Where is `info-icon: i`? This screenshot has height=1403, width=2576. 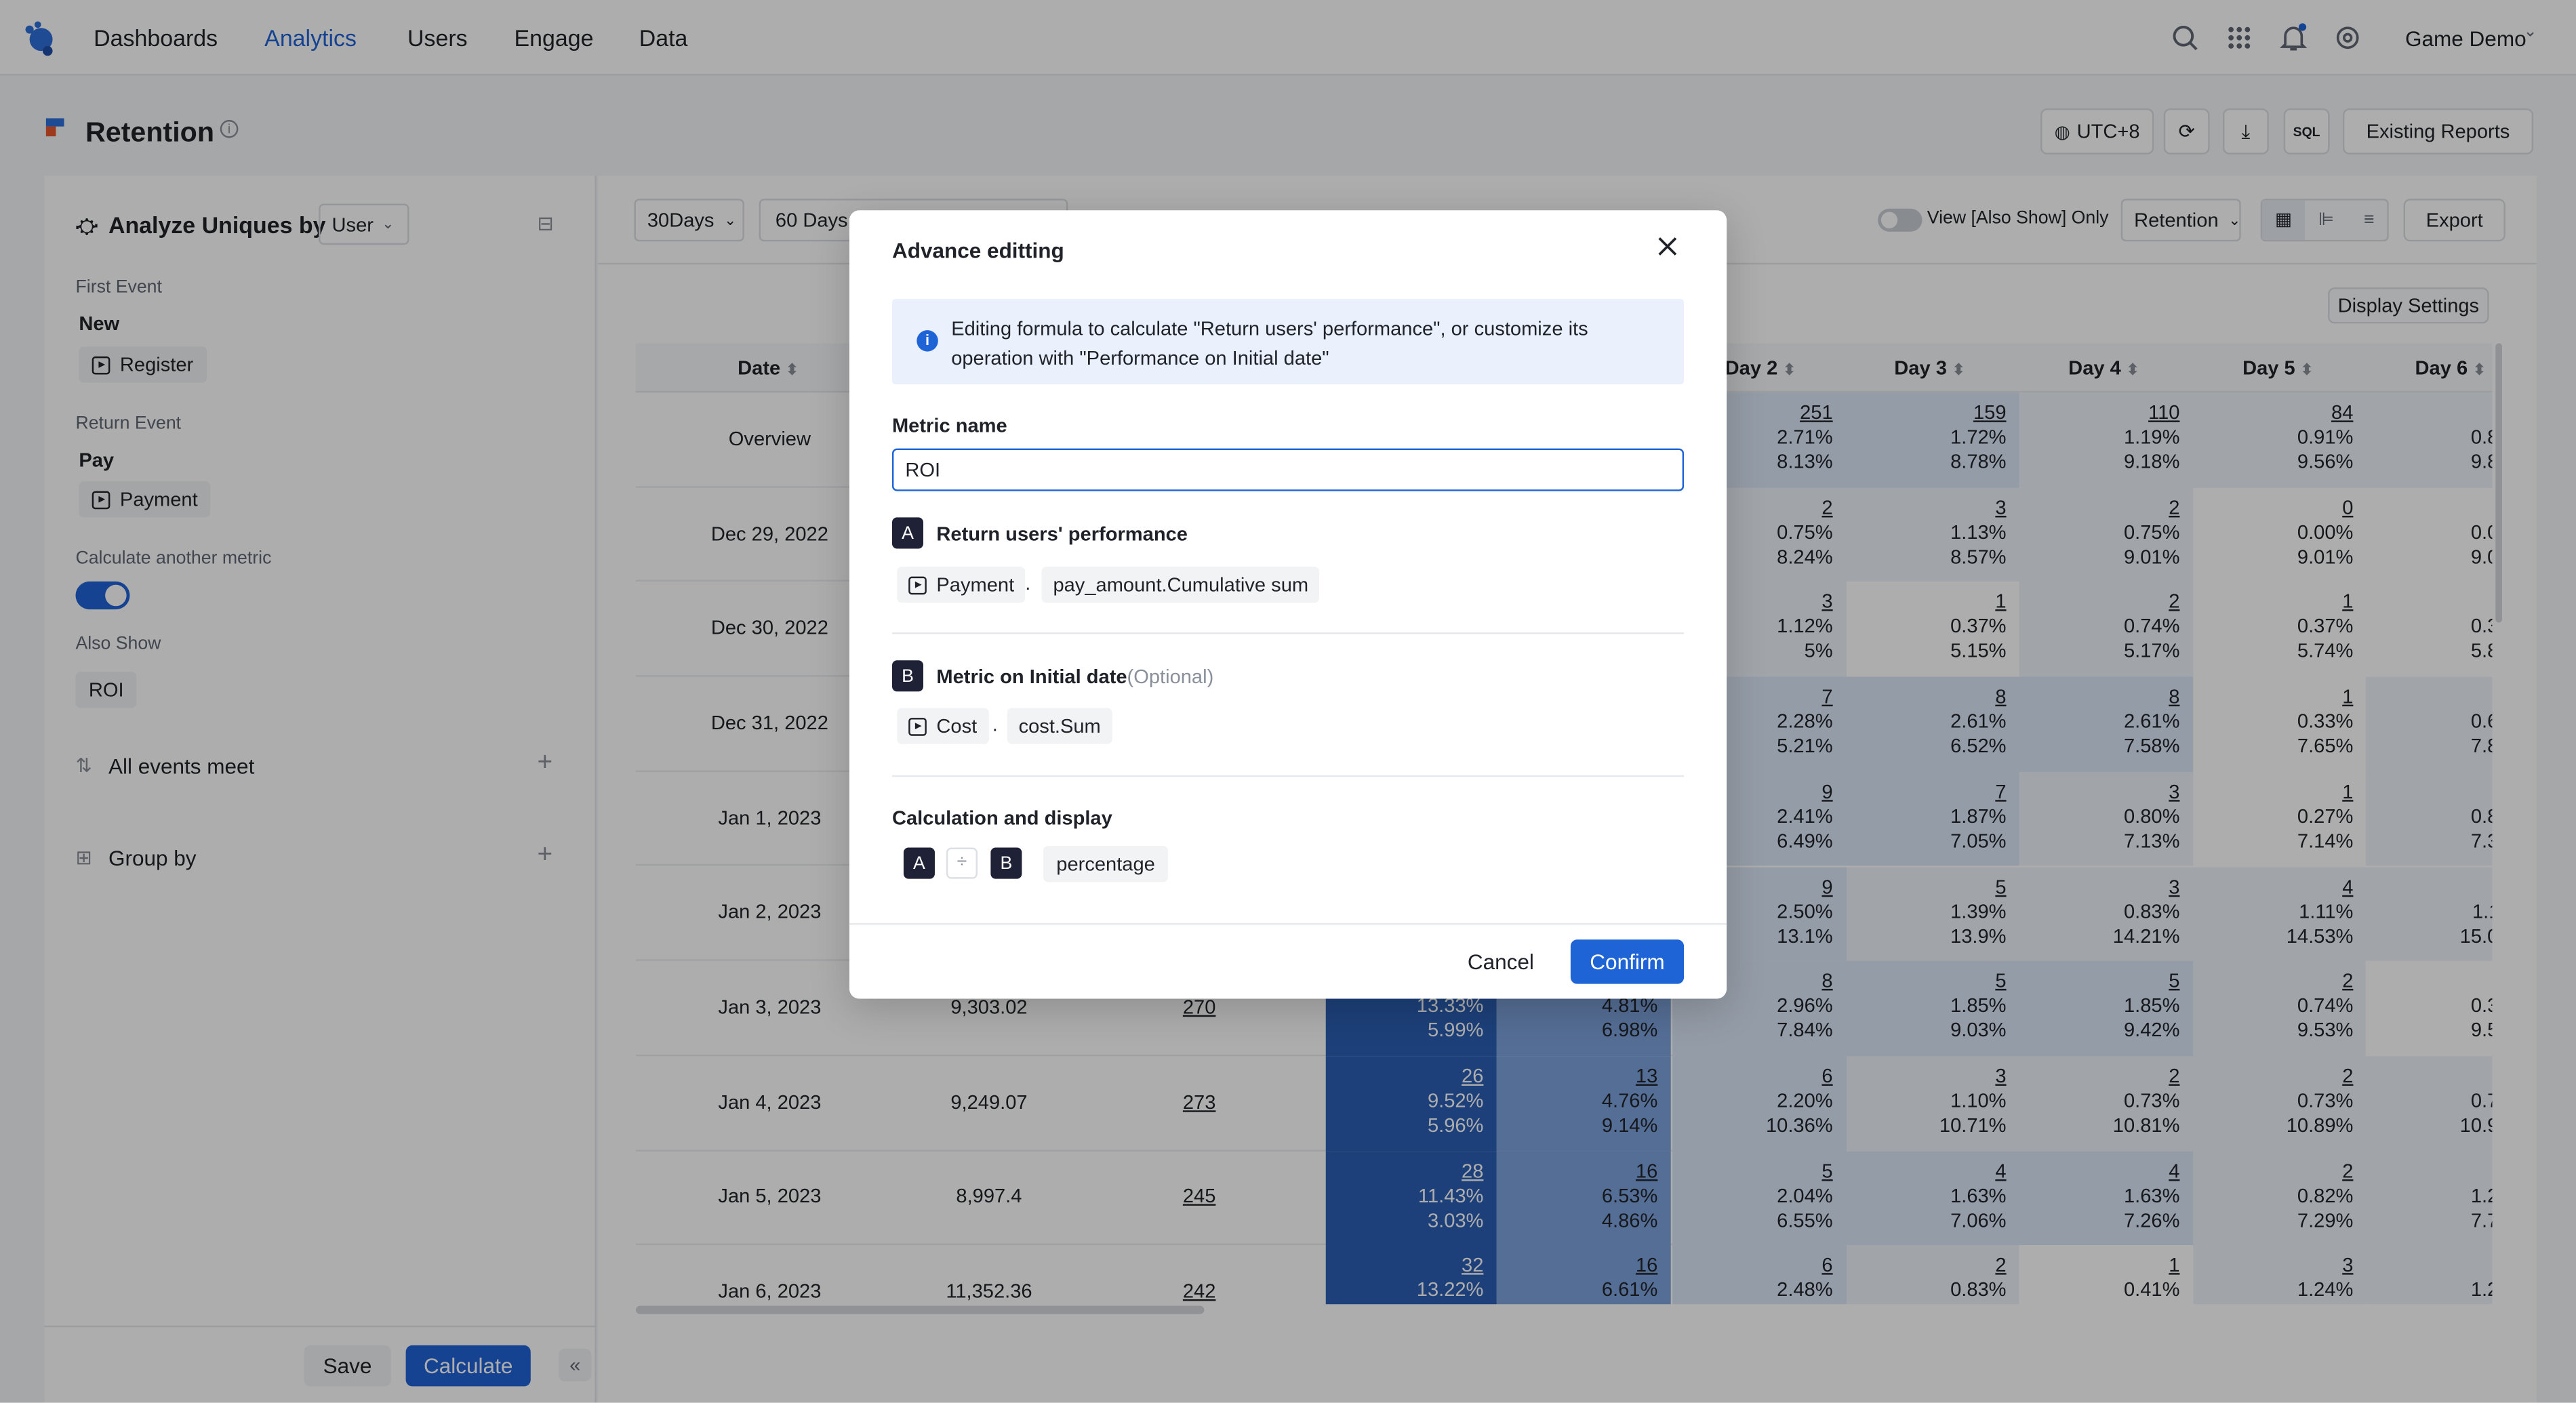
info-icon: i is located at coordinates (927, 341).